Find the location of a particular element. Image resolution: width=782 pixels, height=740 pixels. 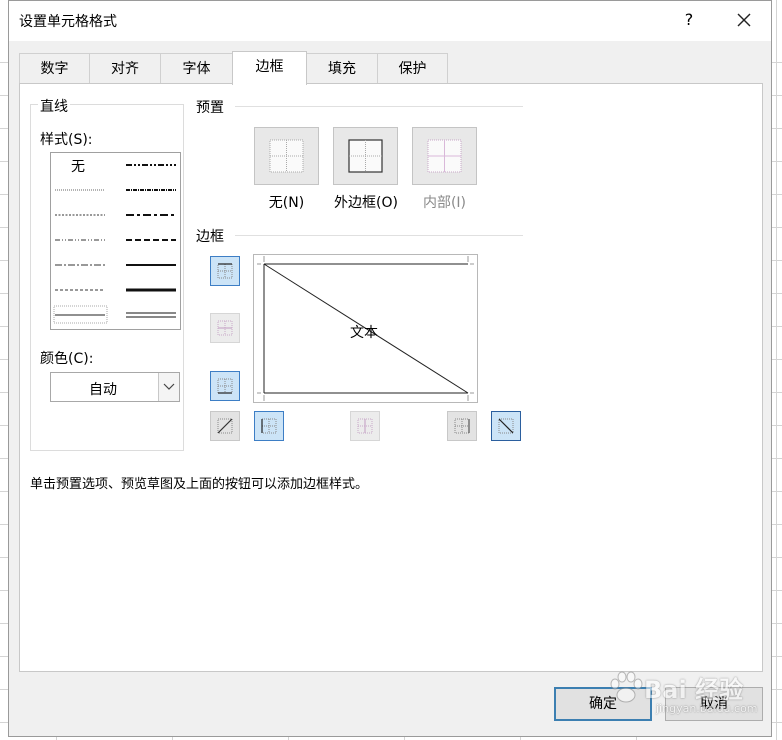

hint-text: 单击预置选项、预览草图及上面的按钮可以添加边框样式。 is located at coordinates (199, 484).